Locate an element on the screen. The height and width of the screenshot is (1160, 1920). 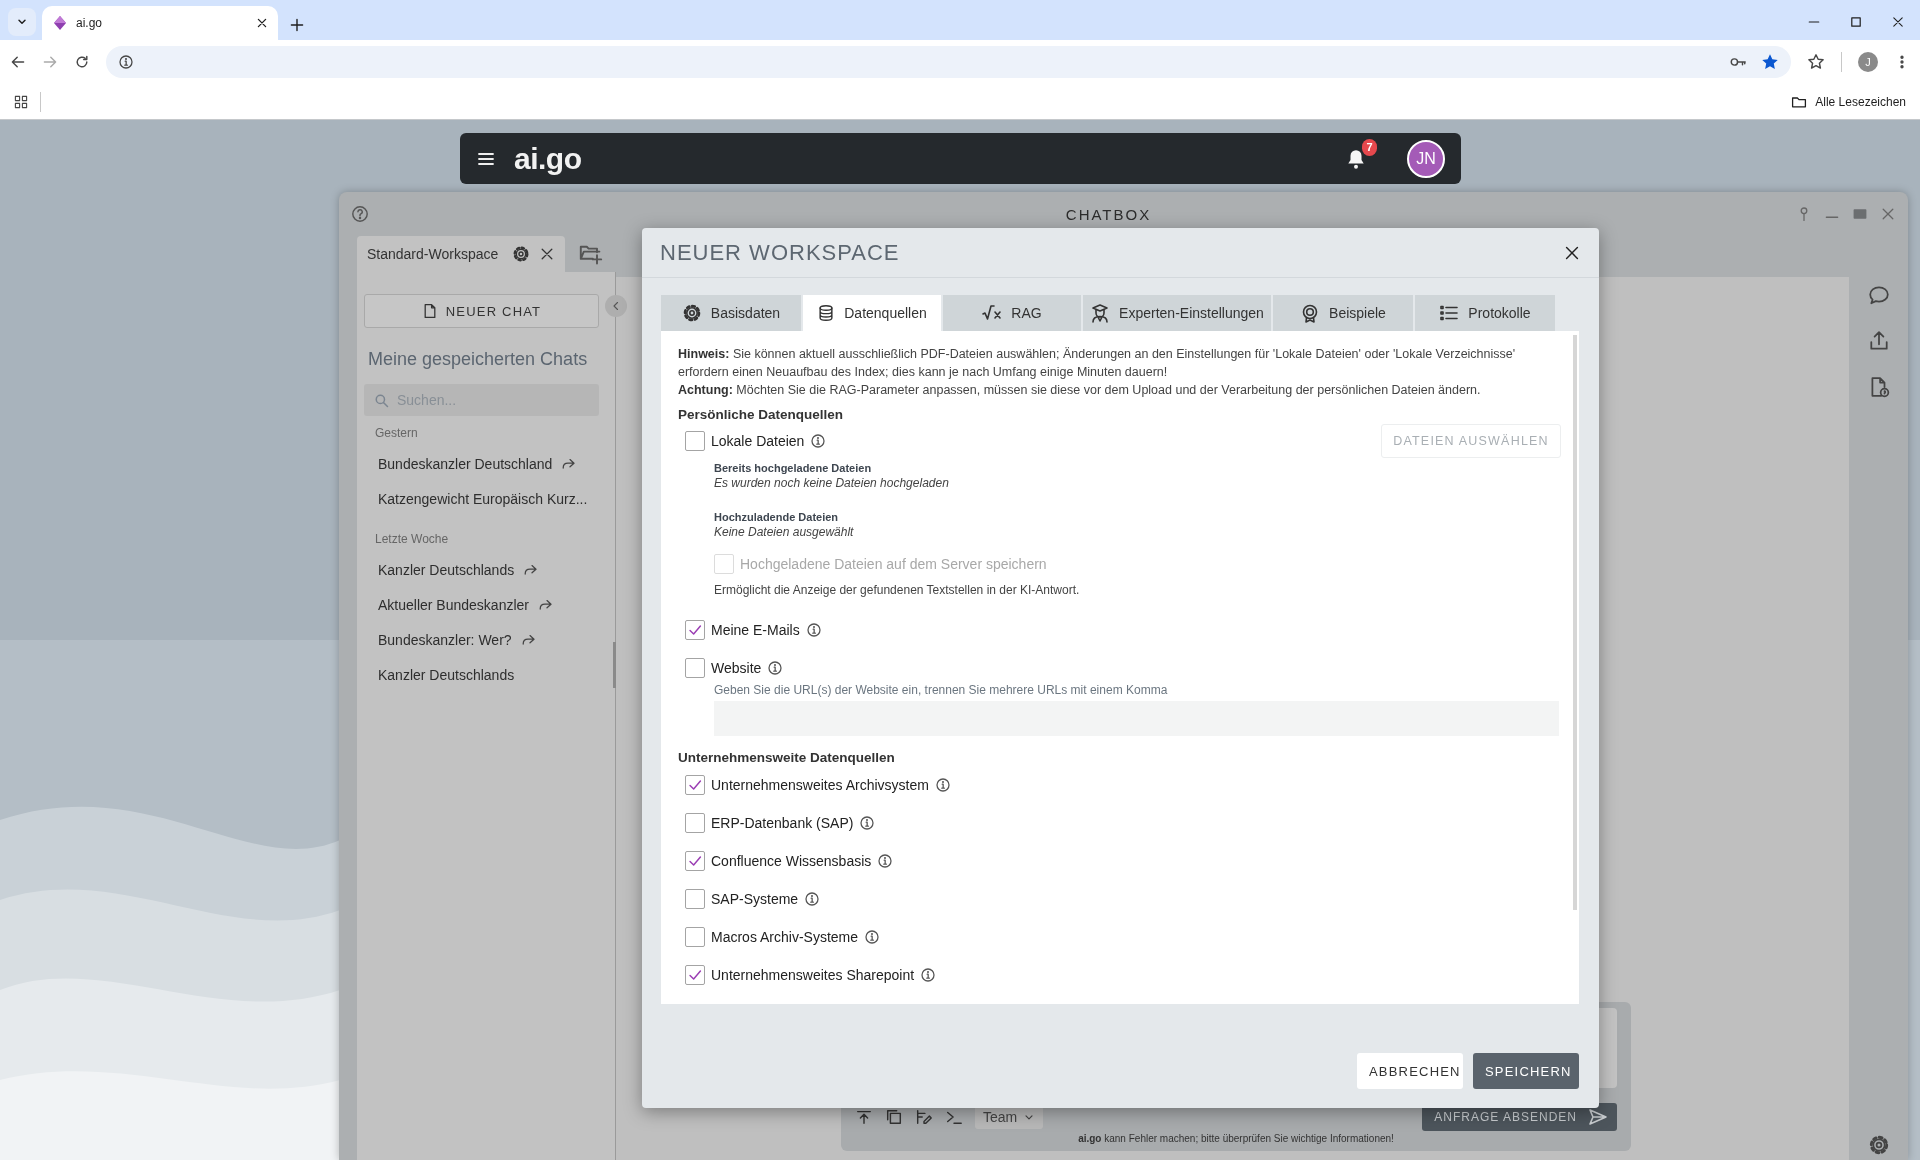
field-label: Bereits hochgeladene Dateien is located at coordinates (793, 468).